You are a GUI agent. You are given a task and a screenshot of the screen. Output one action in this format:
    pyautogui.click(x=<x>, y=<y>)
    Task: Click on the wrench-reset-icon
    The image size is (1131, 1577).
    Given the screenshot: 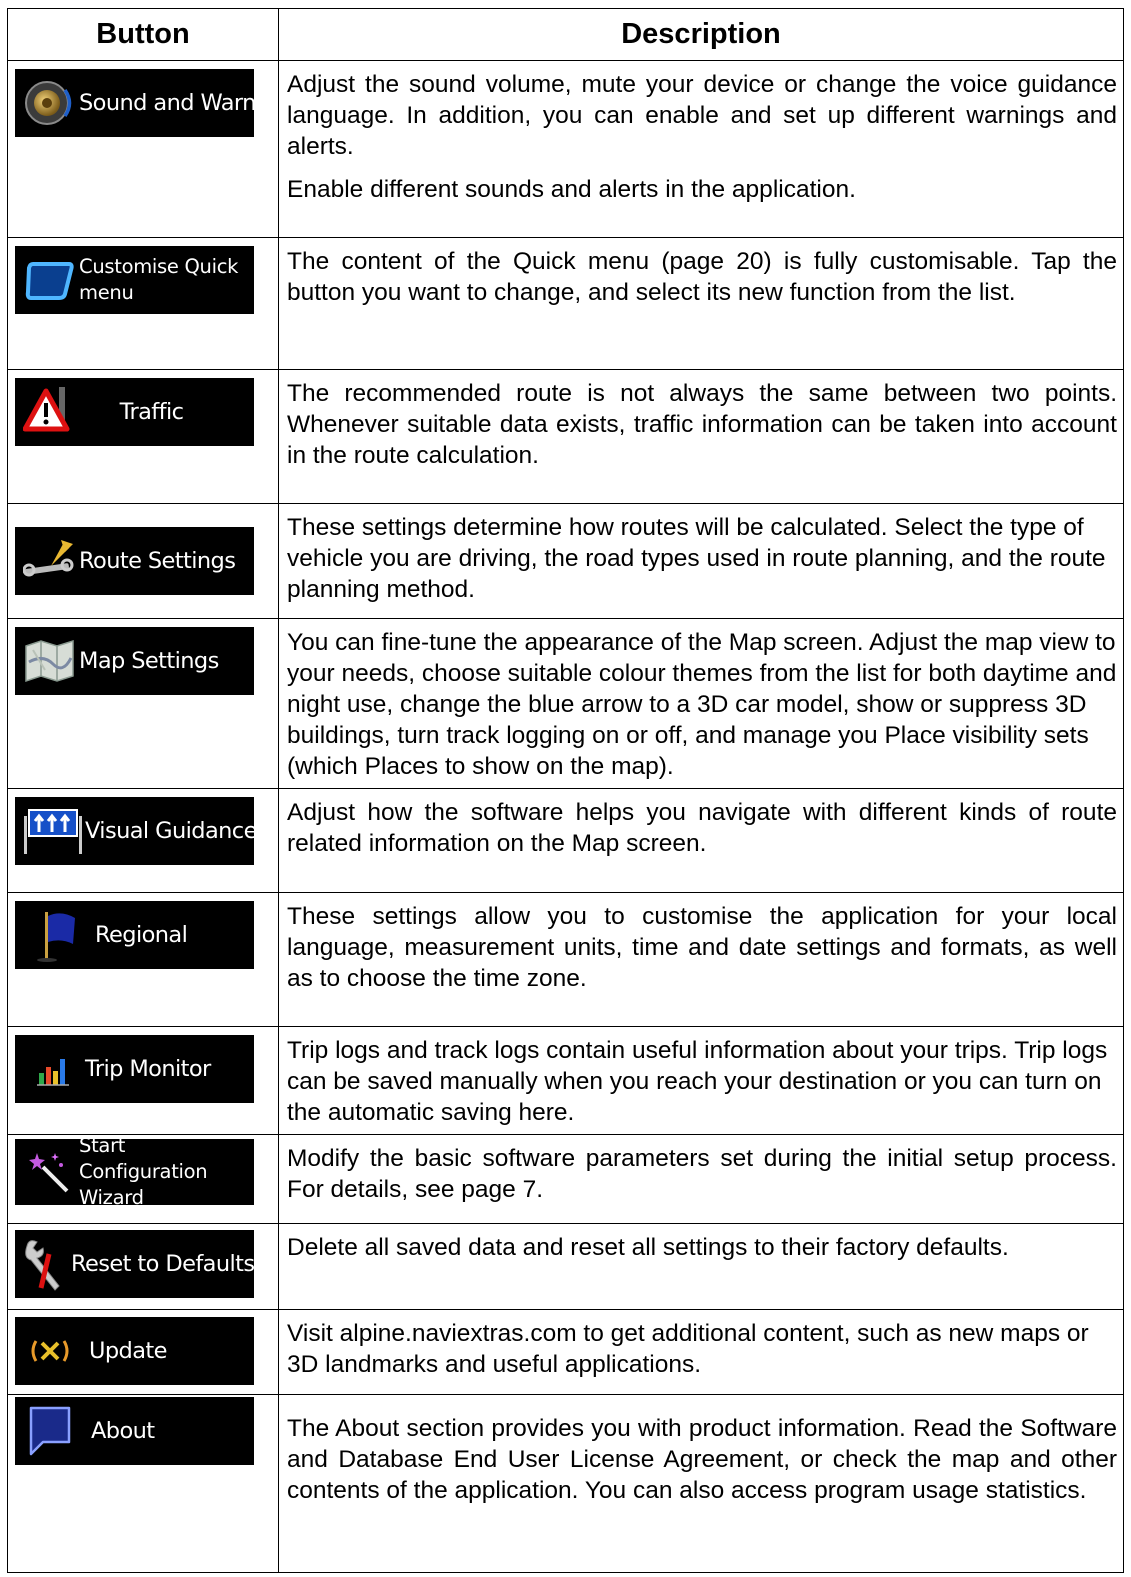 What is the action you would take?
    pyautogui.click(x=44, y=1264)
    